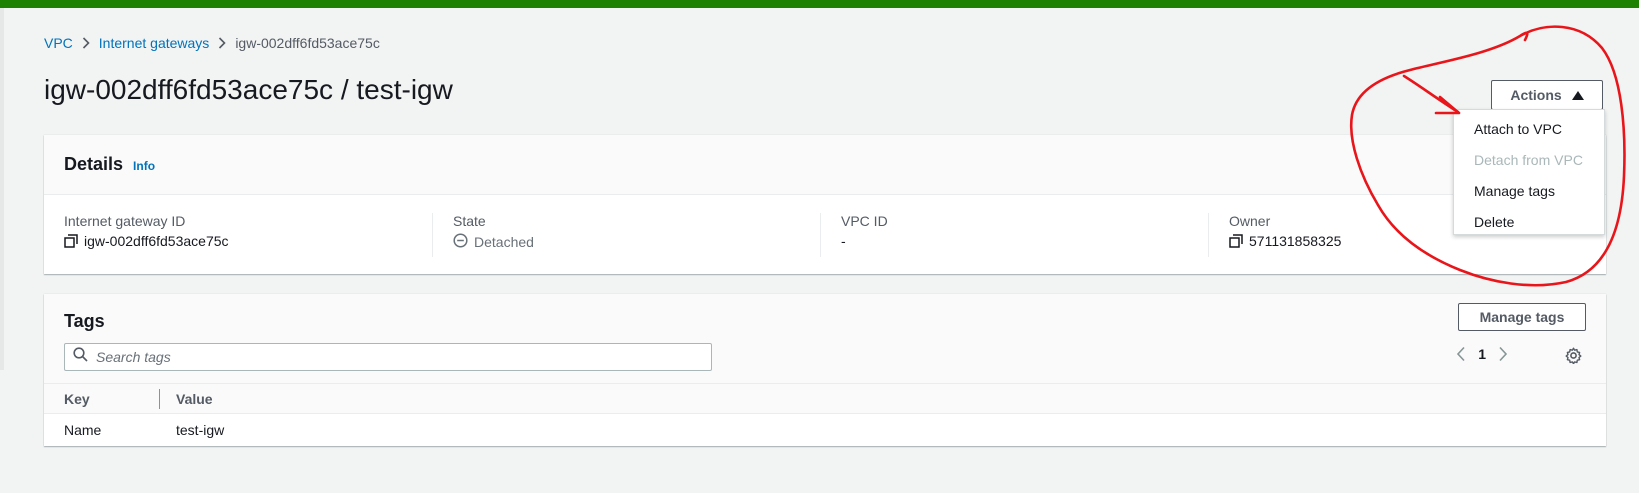  What do you see at coordinates (460, 242) in the screenshot?
I see `minus-circle-icon` at bounding box center [460, 242].